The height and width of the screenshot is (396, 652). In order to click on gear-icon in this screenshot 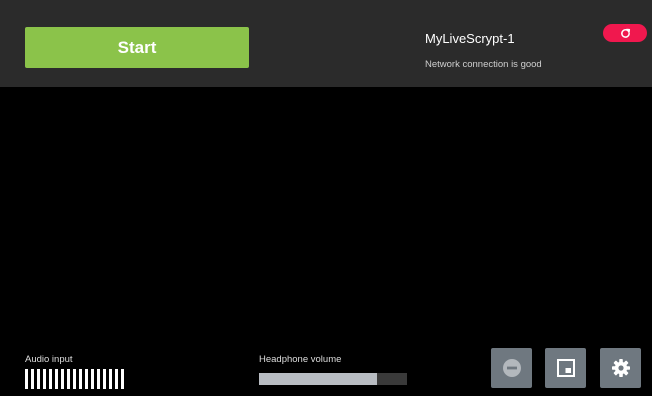, I will do `click(620, 368)`.